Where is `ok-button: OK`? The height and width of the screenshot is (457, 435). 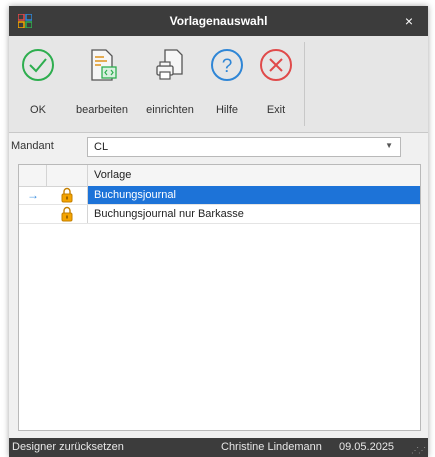
ok-button: OK is located at coordinates (38, 84).